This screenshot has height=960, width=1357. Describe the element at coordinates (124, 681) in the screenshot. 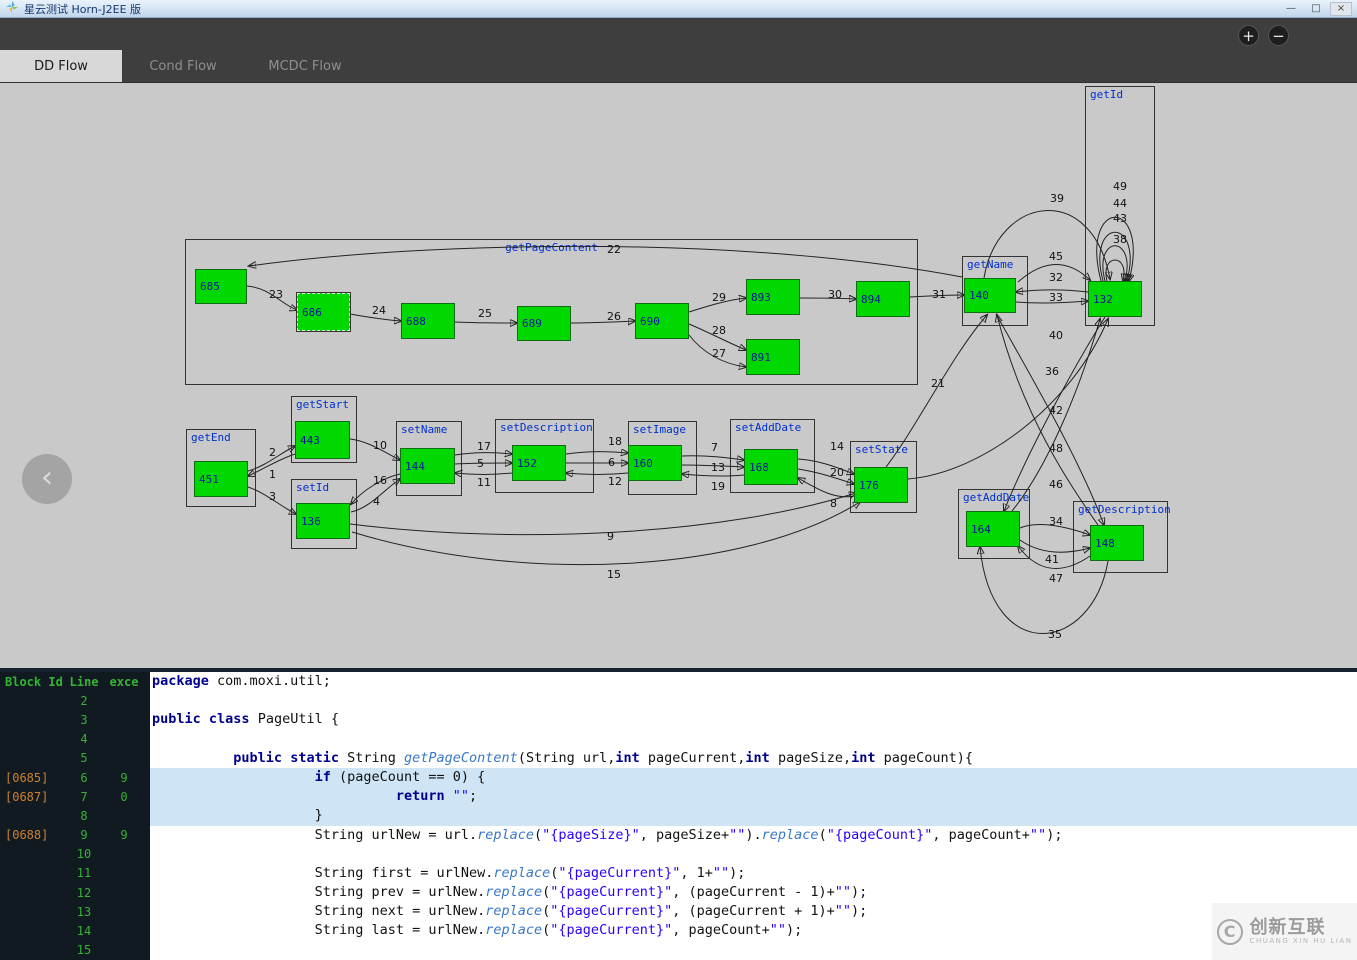

I see `gutter-header-exec: exce` at that location.